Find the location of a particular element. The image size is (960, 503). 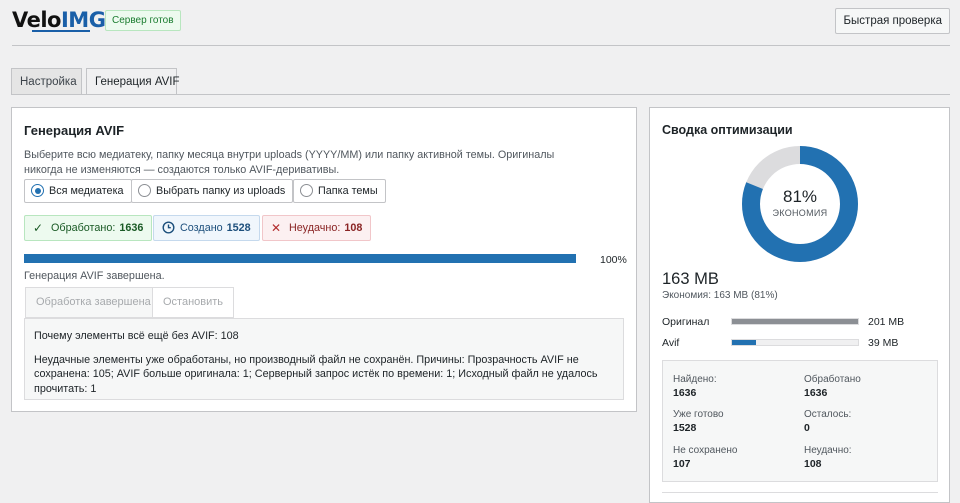

tab-settings: Настройка is located at coordinates (46, 81).